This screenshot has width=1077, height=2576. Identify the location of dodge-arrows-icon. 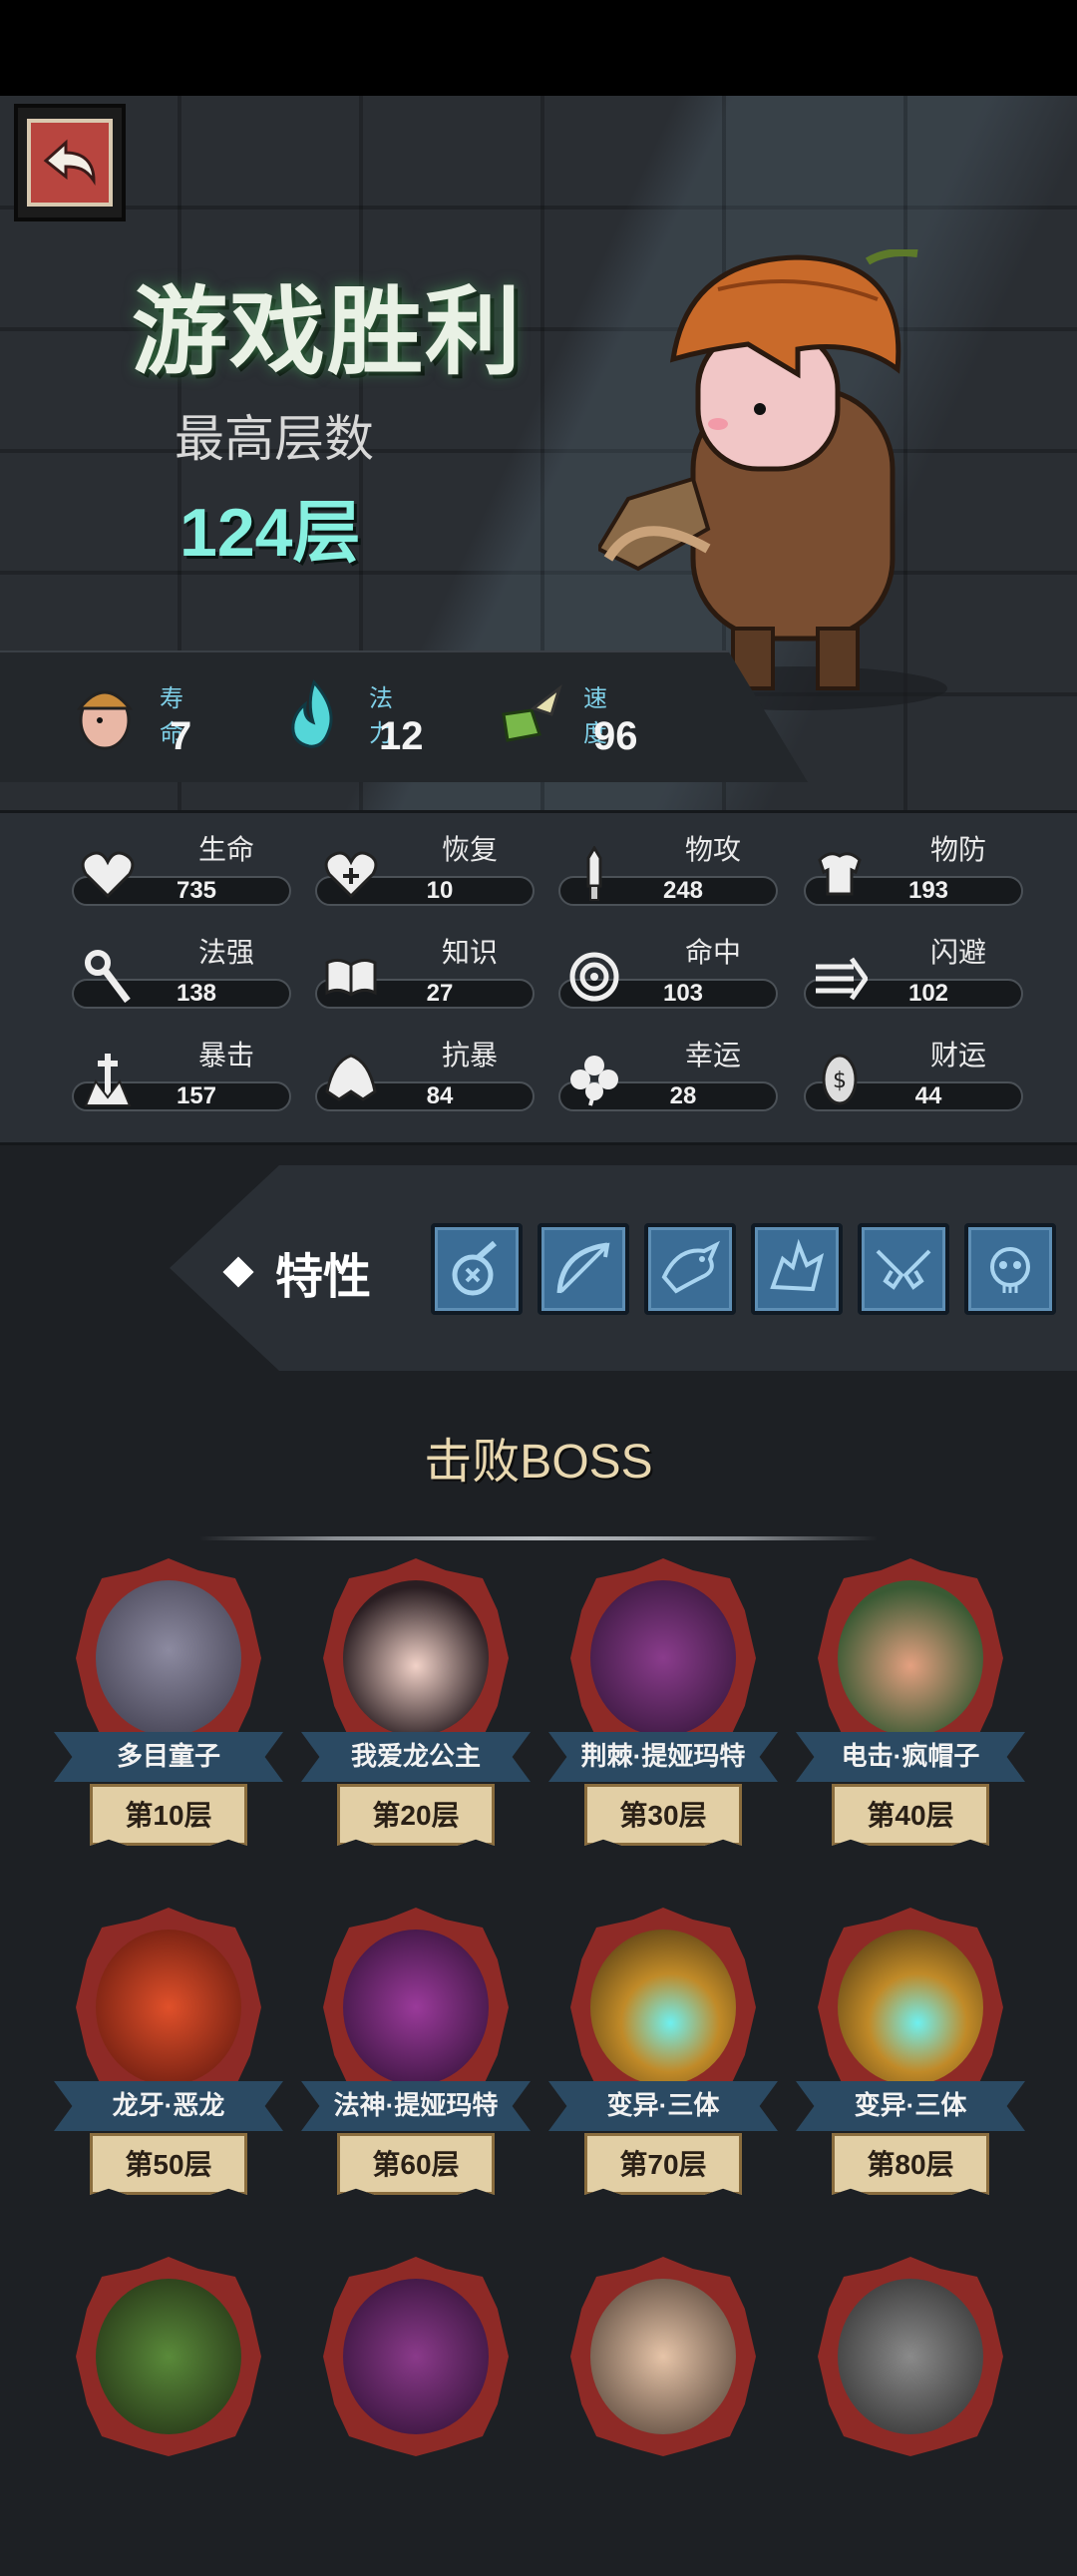
(842, 979).